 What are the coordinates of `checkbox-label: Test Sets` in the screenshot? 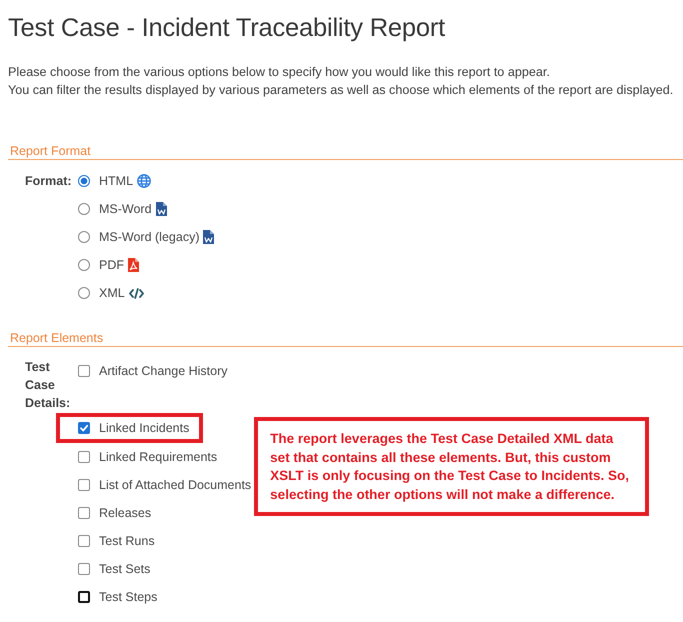 It's located at (124, 569).